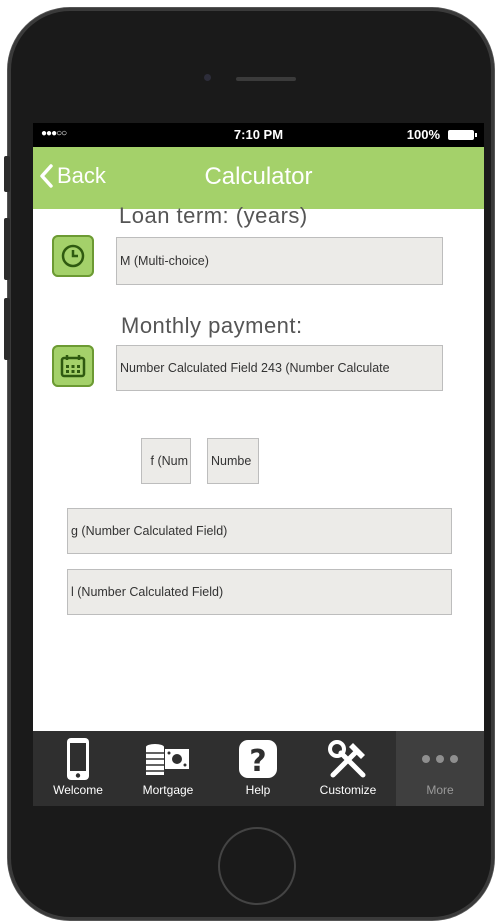 The height and width of the screenshot is (924, 499). I want to click on tab-welcome: Welcome, so click(78, 768).